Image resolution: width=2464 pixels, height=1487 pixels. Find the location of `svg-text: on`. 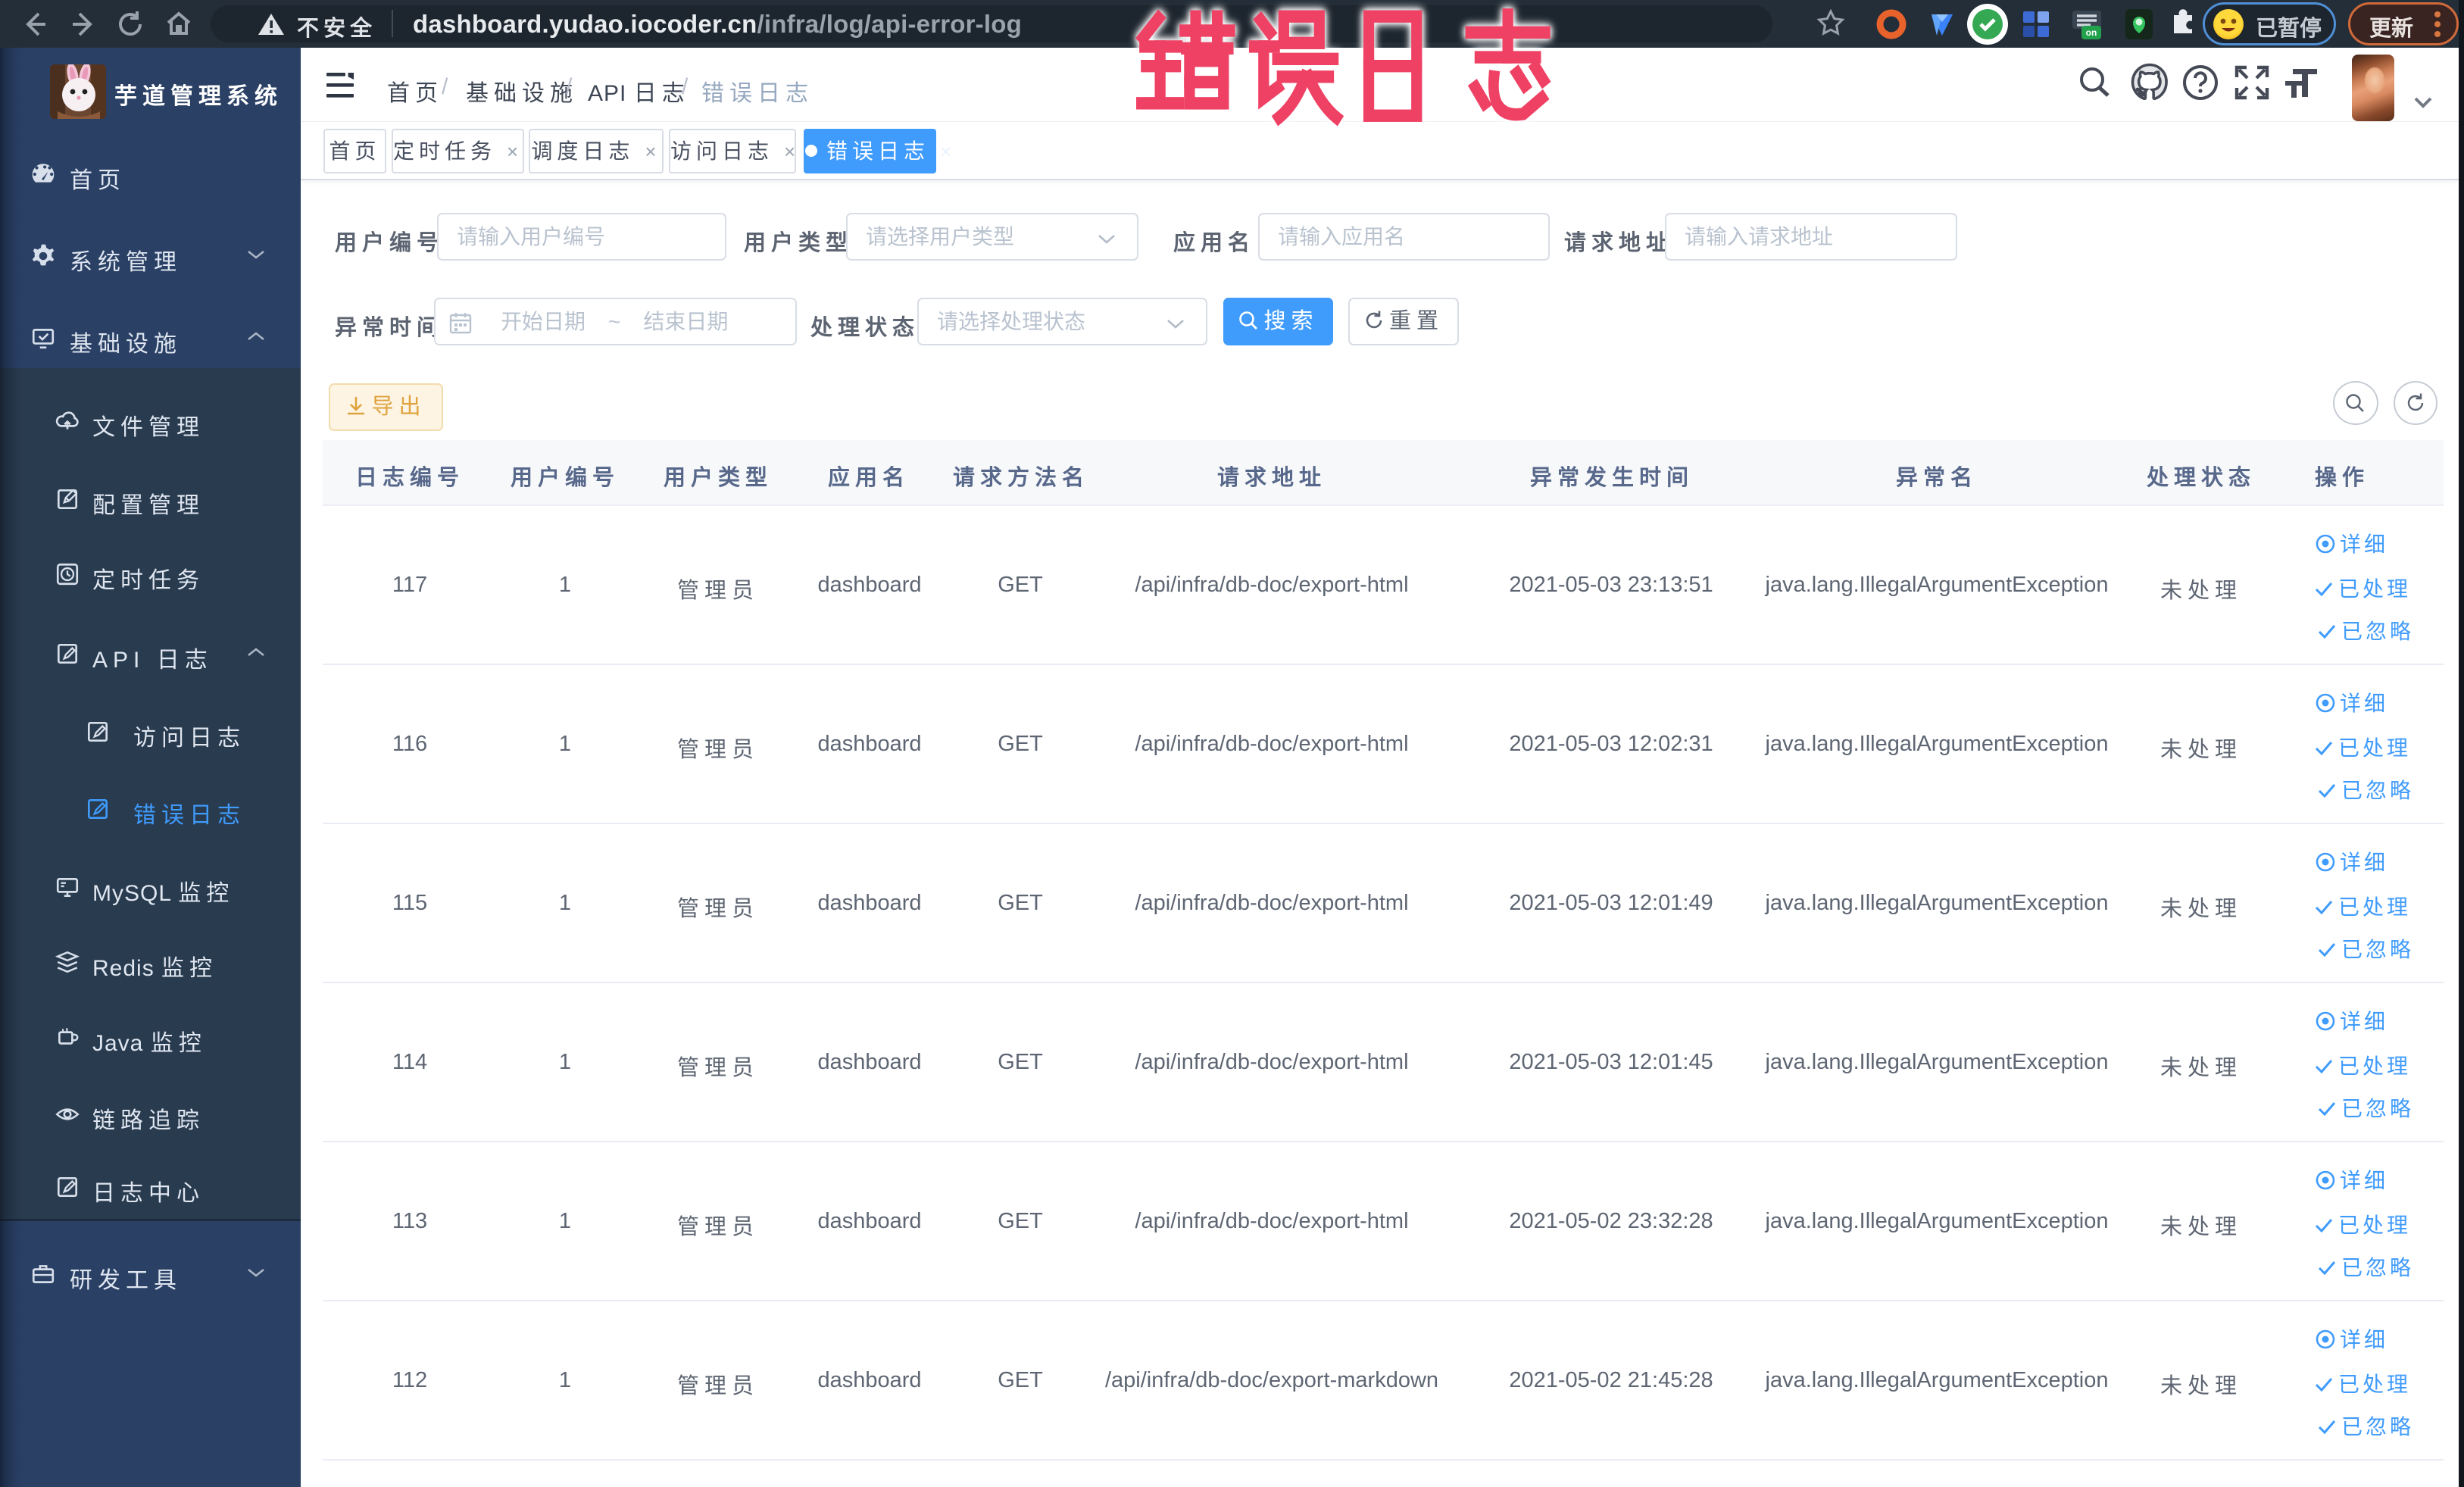

svg-text: on is located at coordinates (2091, 32).